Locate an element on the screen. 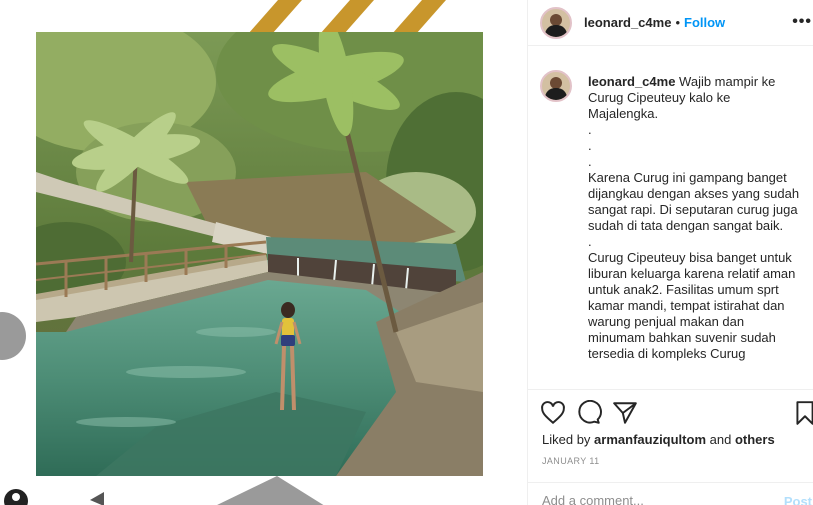 This screenshot has height=505, width=813. author-avatar is located at coordinates (556, 22).